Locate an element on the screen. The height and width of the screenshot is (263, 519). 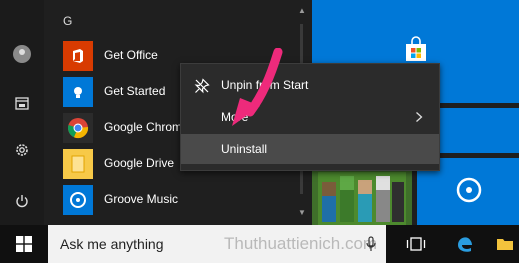
store-bag-icon is located at coordinates (416, 48).